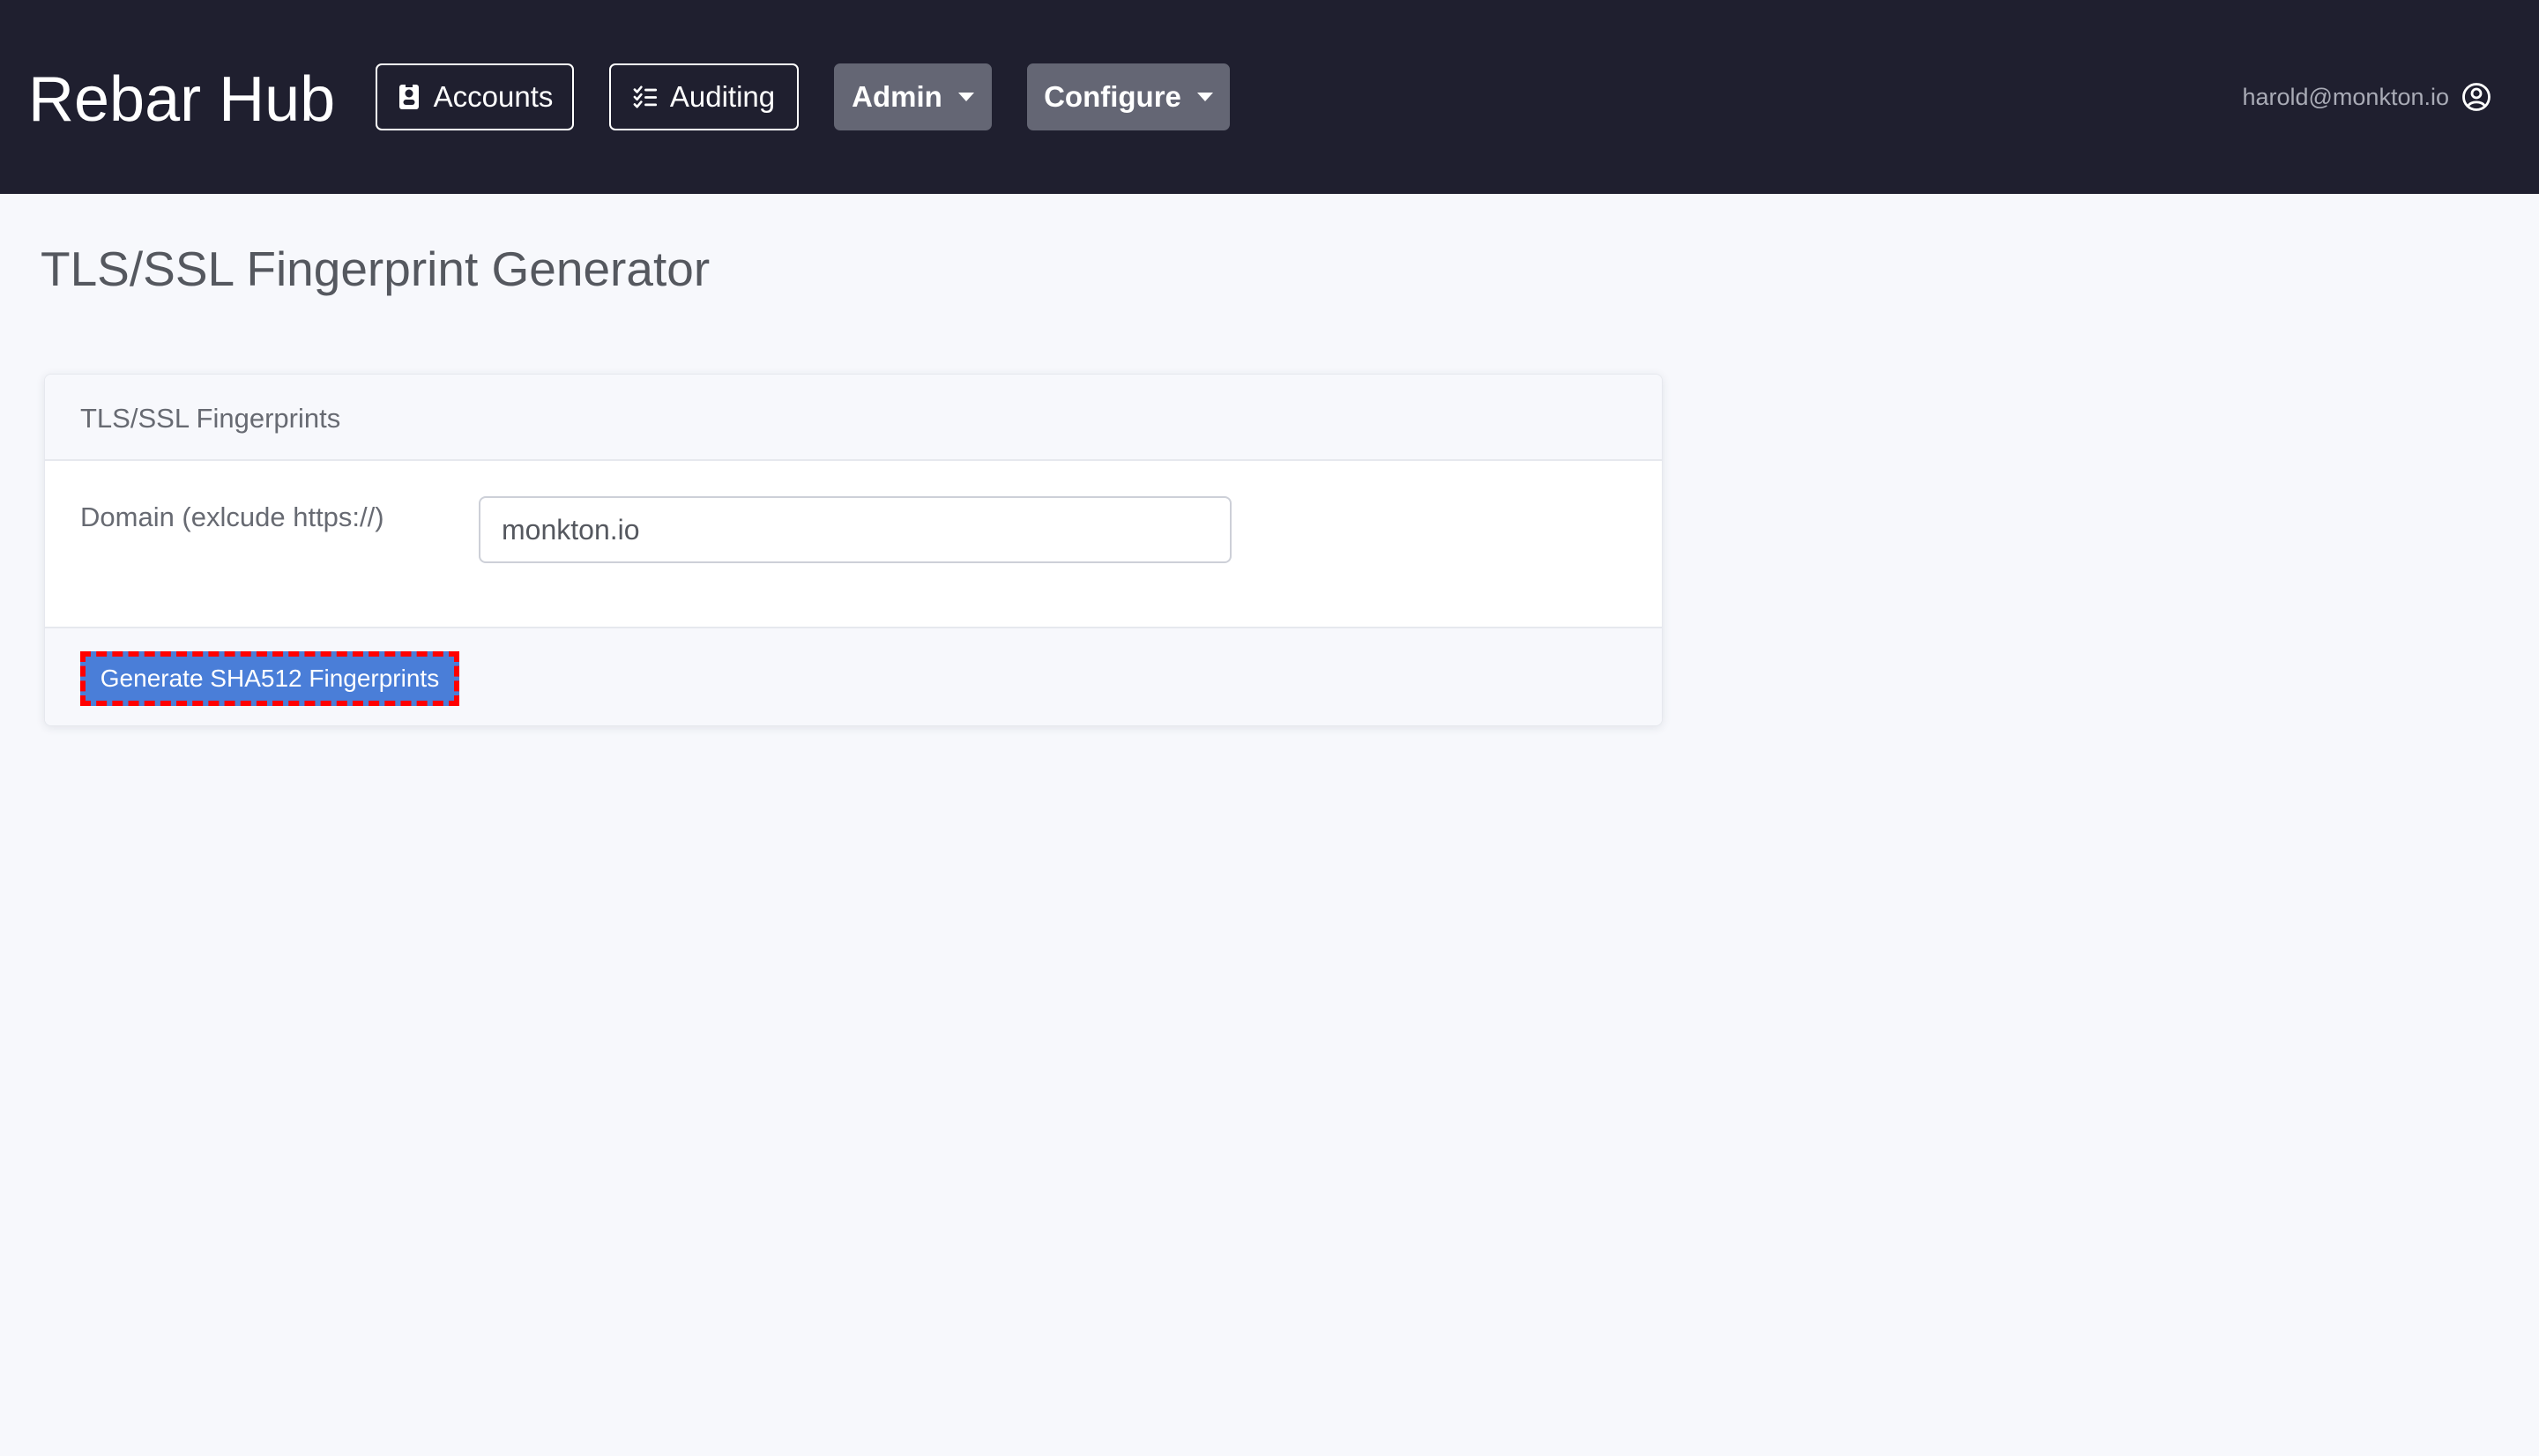 This screenshot has width=2539, height=1456. What do you see at coordinates (853, 418) in the screenshot?
I see `card-header: TLS/SSL Fingerprints` at bounding box center [853, 418].